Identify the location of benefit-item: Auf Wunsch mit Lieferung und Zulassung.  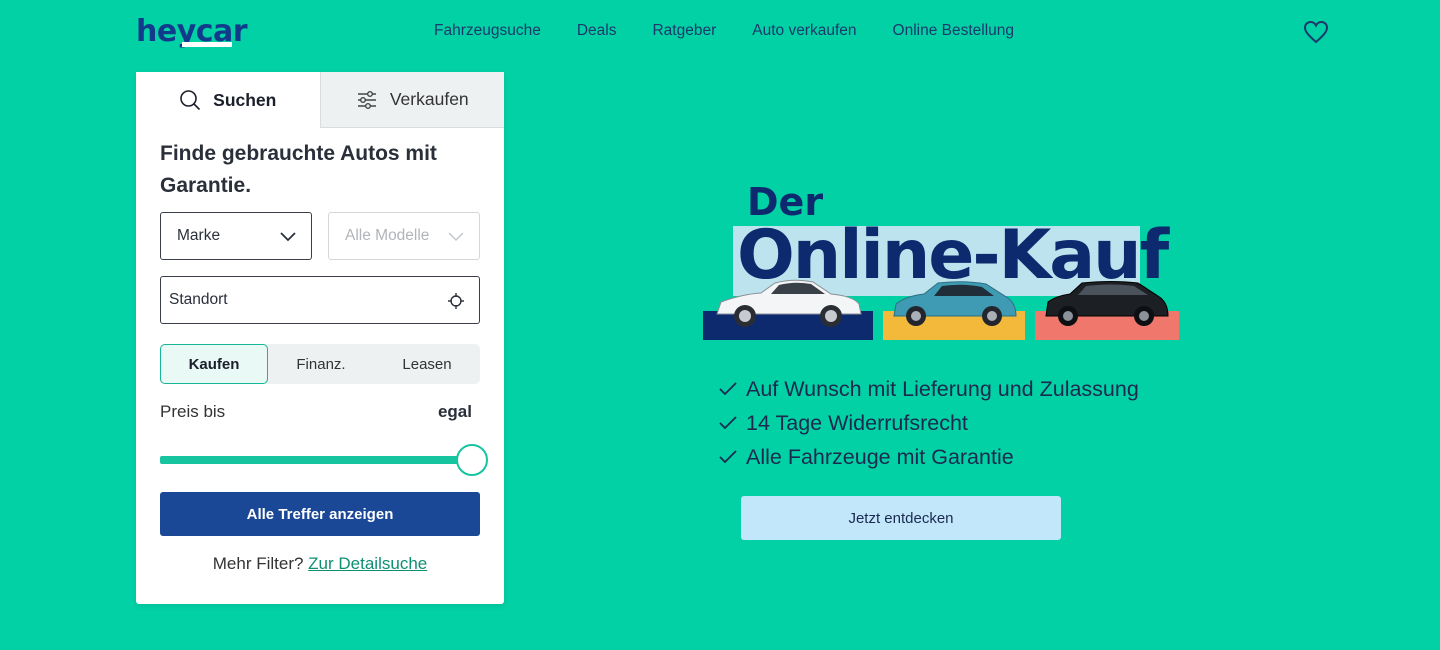
(928, 389).